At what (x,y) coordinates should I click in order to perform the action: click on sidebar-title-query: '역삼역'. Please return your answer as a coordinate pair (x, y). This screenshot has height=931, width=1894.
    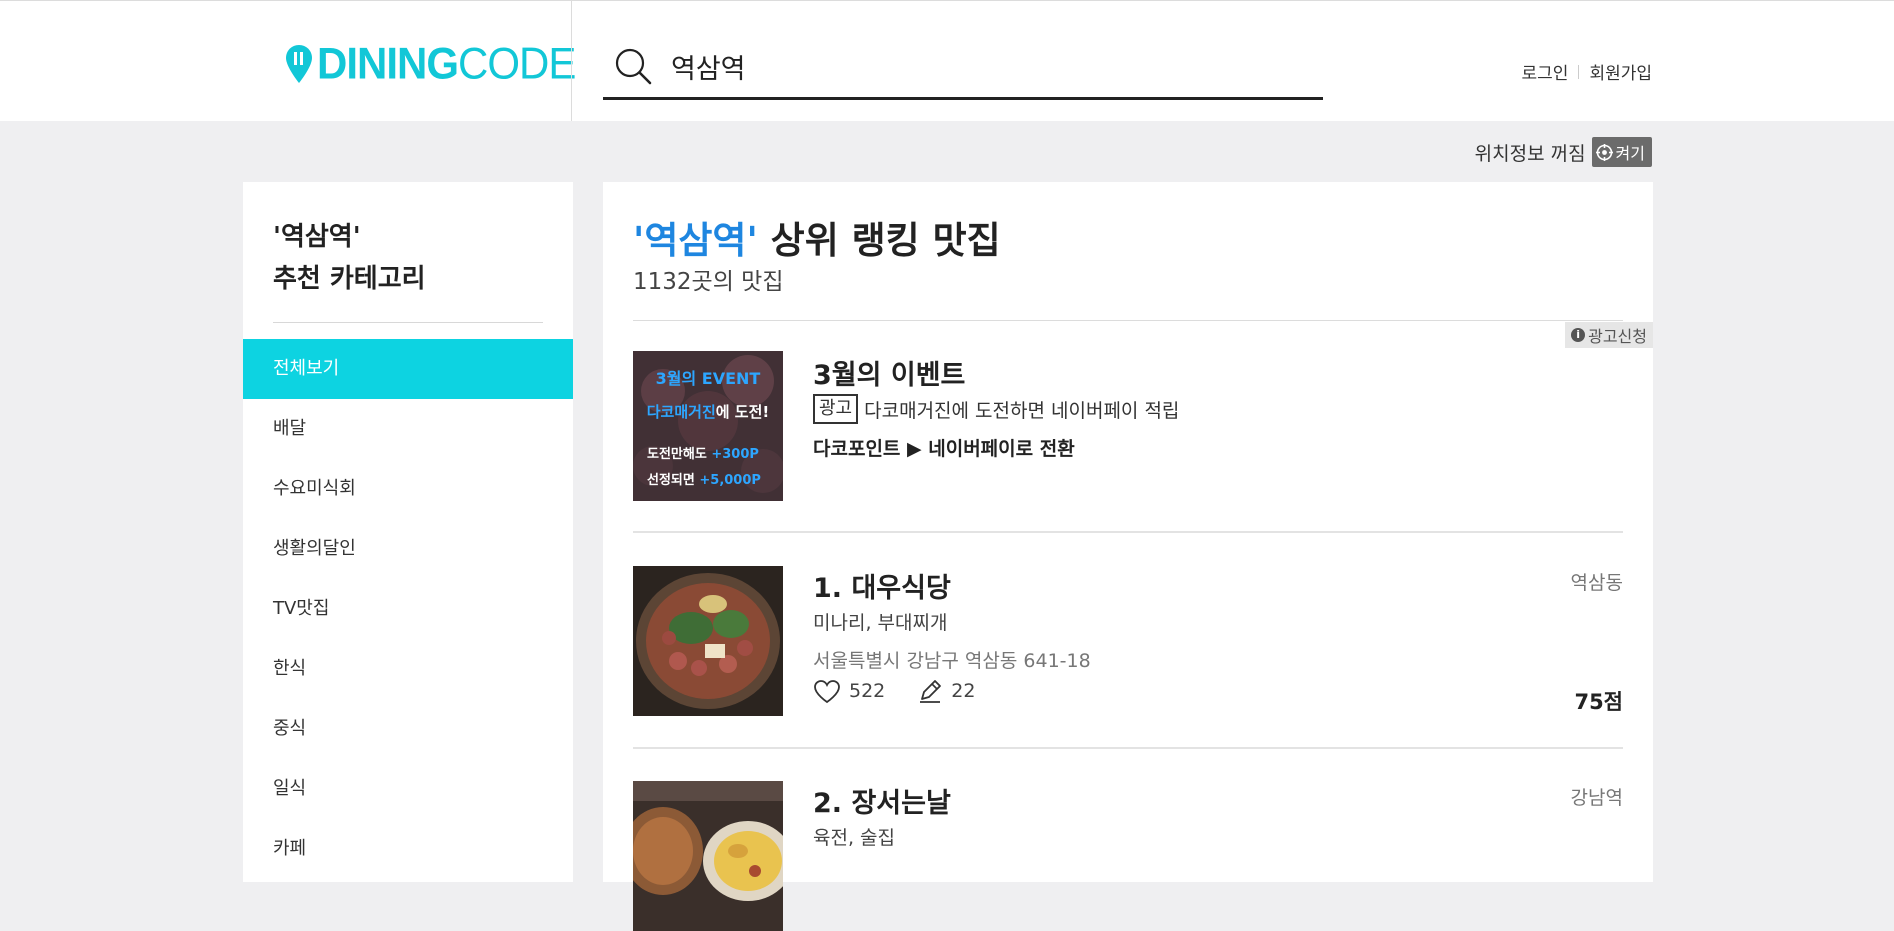
    Looking at the image, I should click on (317, 237).